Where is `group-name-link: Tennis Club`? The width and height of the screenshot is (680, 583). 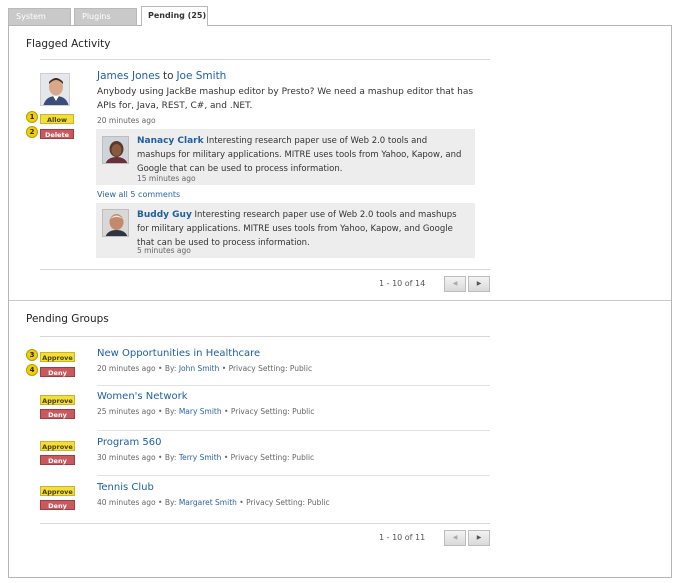 group-name-link: Tennis Club is located at coordinates (125, 487).